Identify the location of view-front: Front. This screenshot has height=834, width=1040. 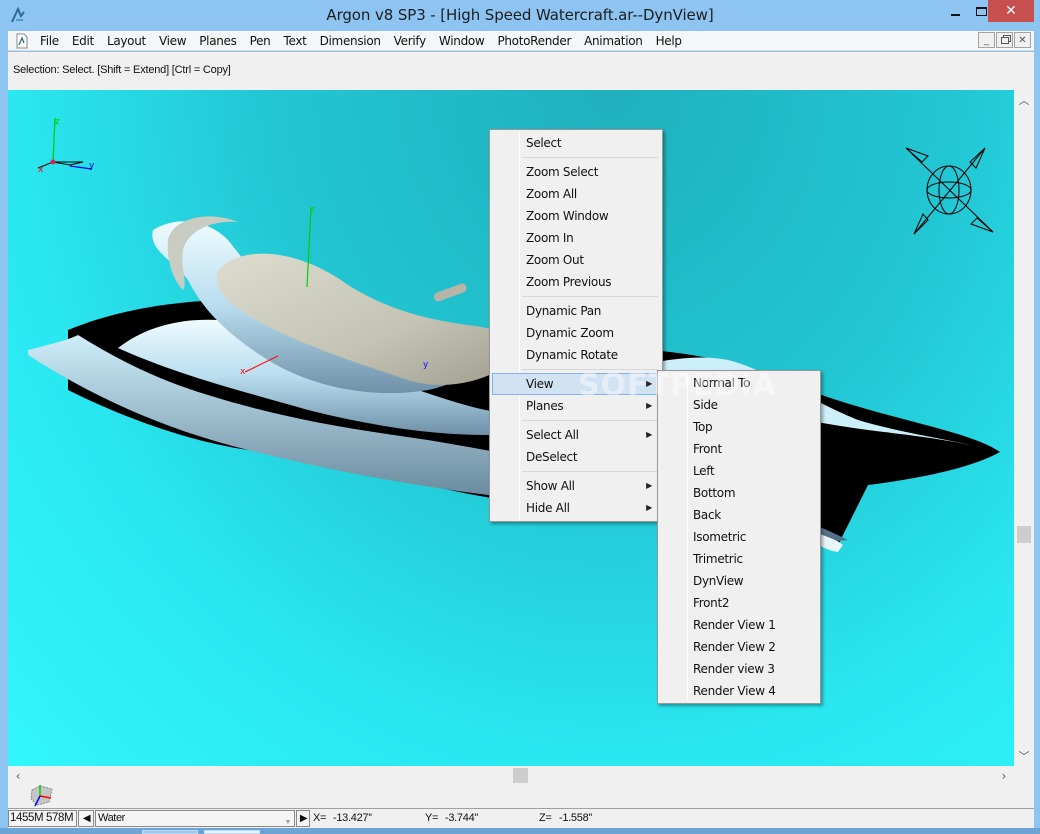
(739, 449).